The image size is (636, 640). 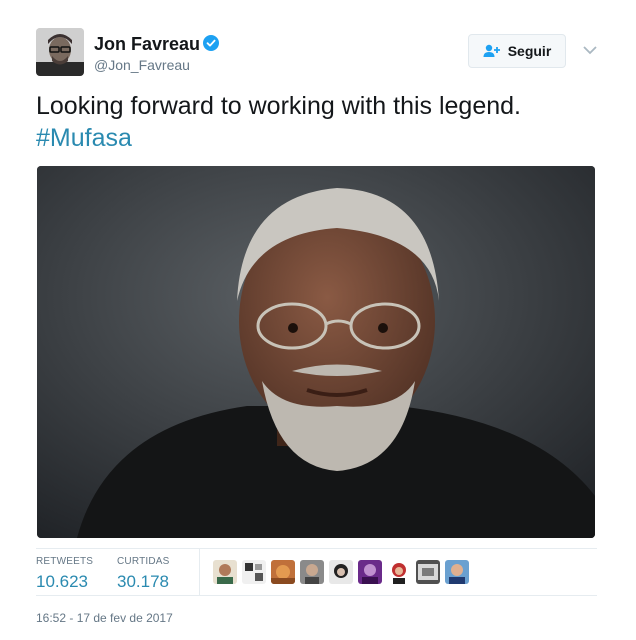 I want to click on follow-button: Seguir, so click(x=517, y=51).